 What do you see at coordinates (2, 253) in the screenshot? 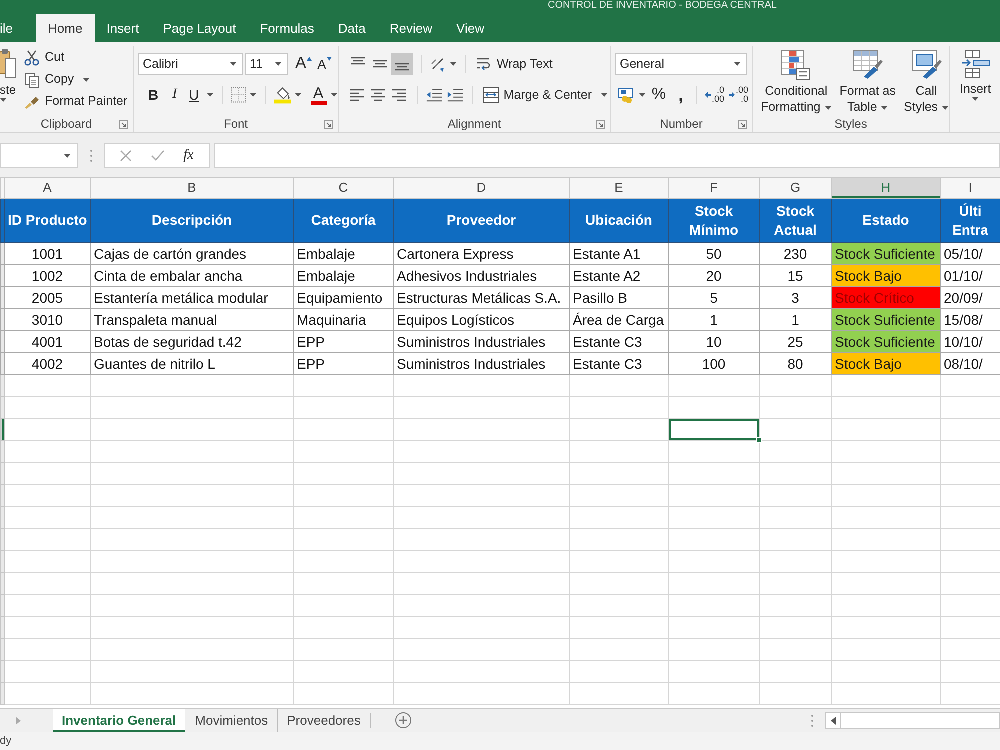
I see `row-header` at bounding box center [2, 253].